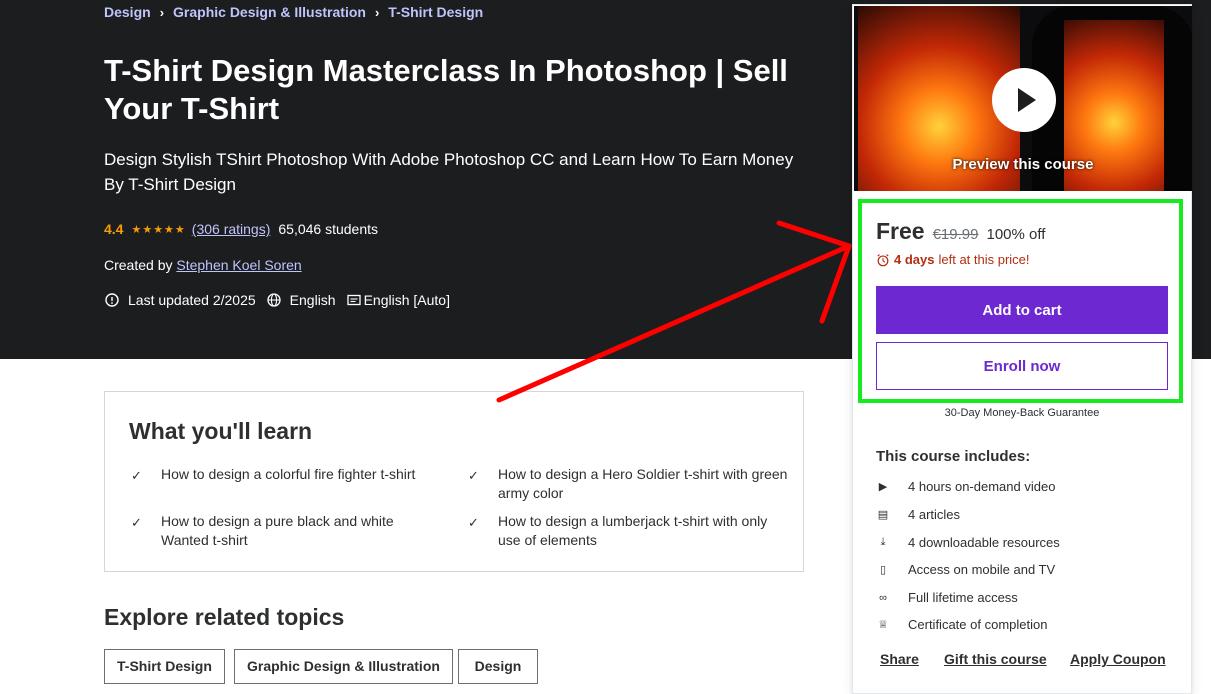 The height and width of the screenshot is (694, 1211). What do you see at coordinates (883, 597) in the screenshot?
I see `infinity-icon: ∞` at bounding box center [883, 597].